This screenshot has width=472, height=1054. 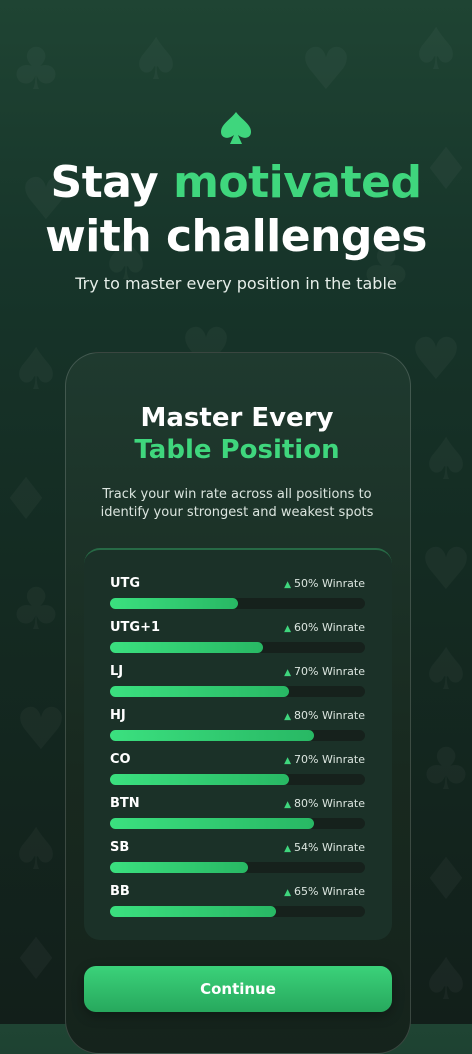 I want to click on position-row: UTG ▲ 50% Winrate, so click(x=237, y=598).